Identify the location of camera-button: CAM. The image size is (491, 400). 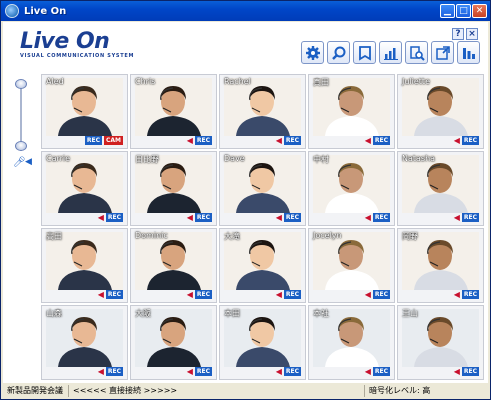
(113, 140).